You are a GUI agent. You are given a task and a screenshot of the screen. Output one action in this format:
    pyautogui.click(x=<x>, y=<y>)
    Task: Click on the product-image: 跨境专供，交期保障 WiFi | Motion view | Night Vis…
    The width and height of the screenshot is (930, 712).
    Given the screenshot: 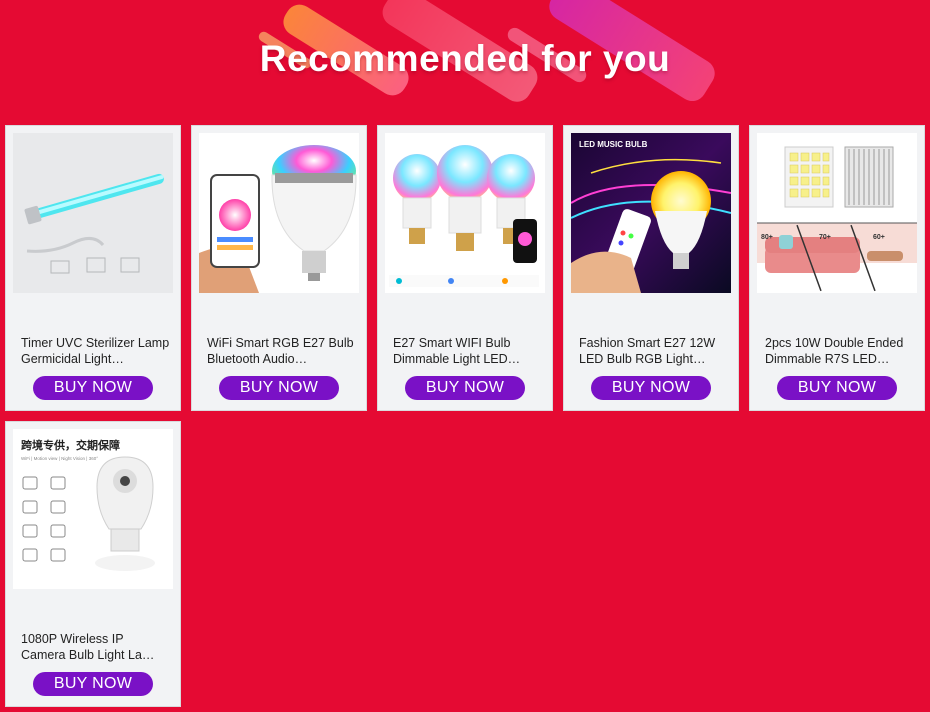 What is the action you would take?
    pyautogui.click(x=93, y=509)
    